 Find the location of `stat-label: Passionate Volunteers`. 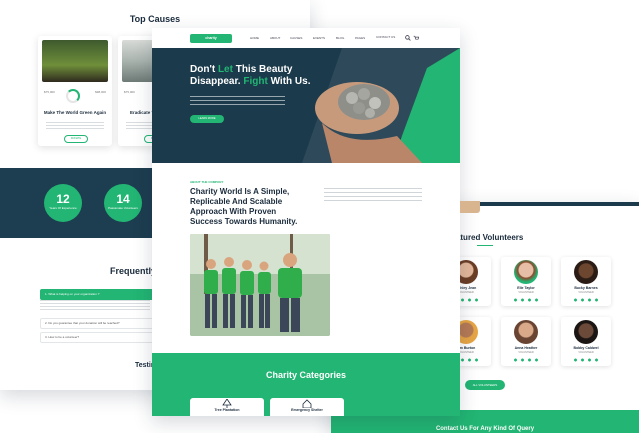

stat-label: Passionate Volunteers is located at coordinates (123, 208).